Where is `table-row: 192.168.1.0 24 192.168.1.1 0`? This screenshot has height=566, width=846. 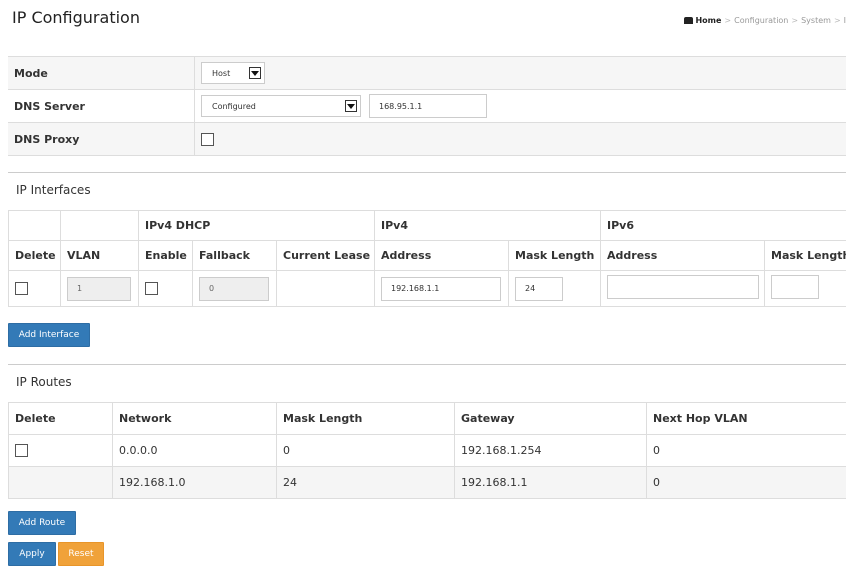 table-row: 192.168.1.0 24 192.168.1.1 0 is located at coordinates (427, 483).